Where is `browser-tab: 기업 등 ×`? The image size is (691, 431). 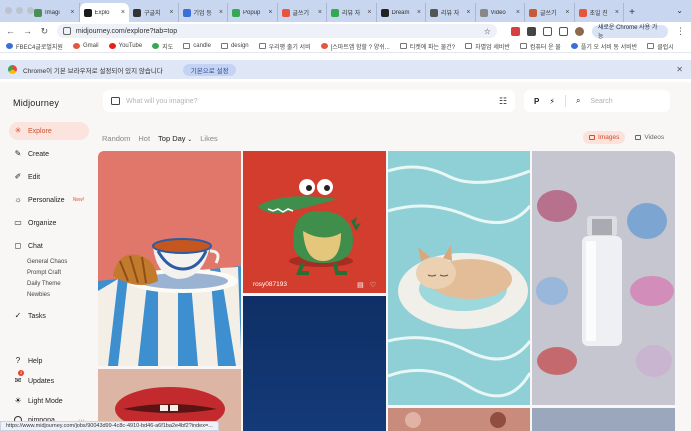 browser-tab: 기업 등 × is located at coordinates (203, 12).